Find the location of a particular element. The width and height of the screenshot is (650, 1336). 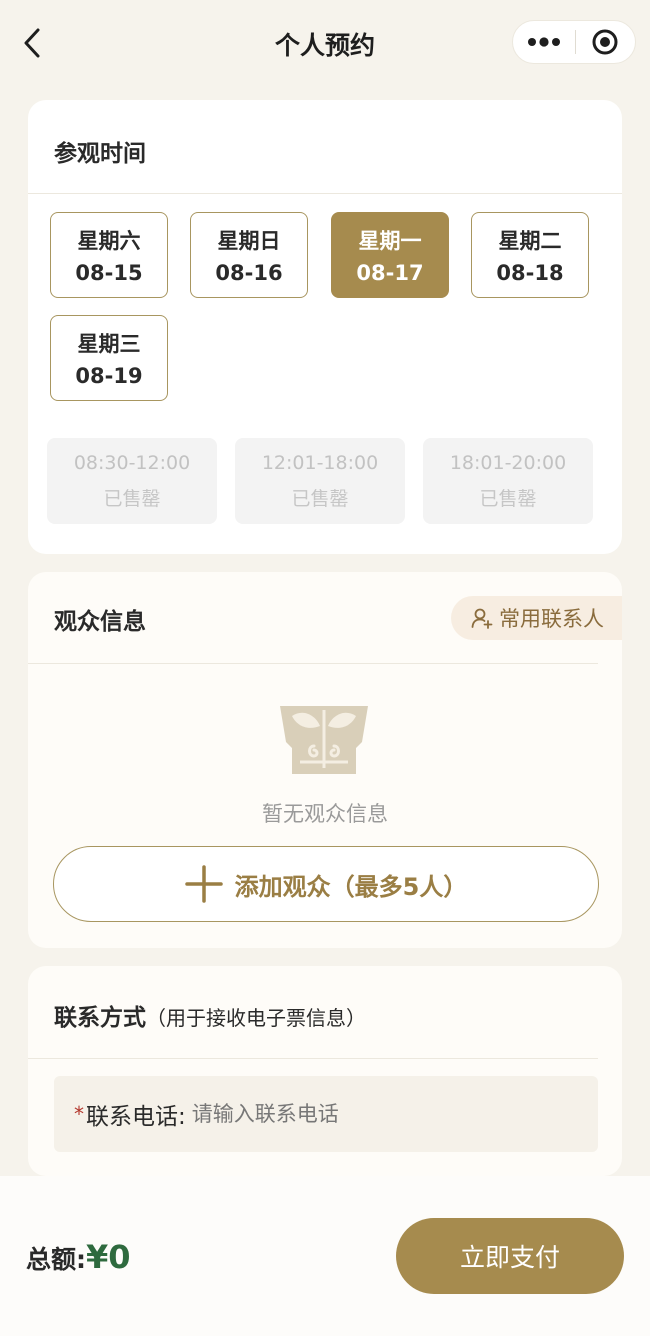

more-dots-icon is located at coordinates (543, 42).